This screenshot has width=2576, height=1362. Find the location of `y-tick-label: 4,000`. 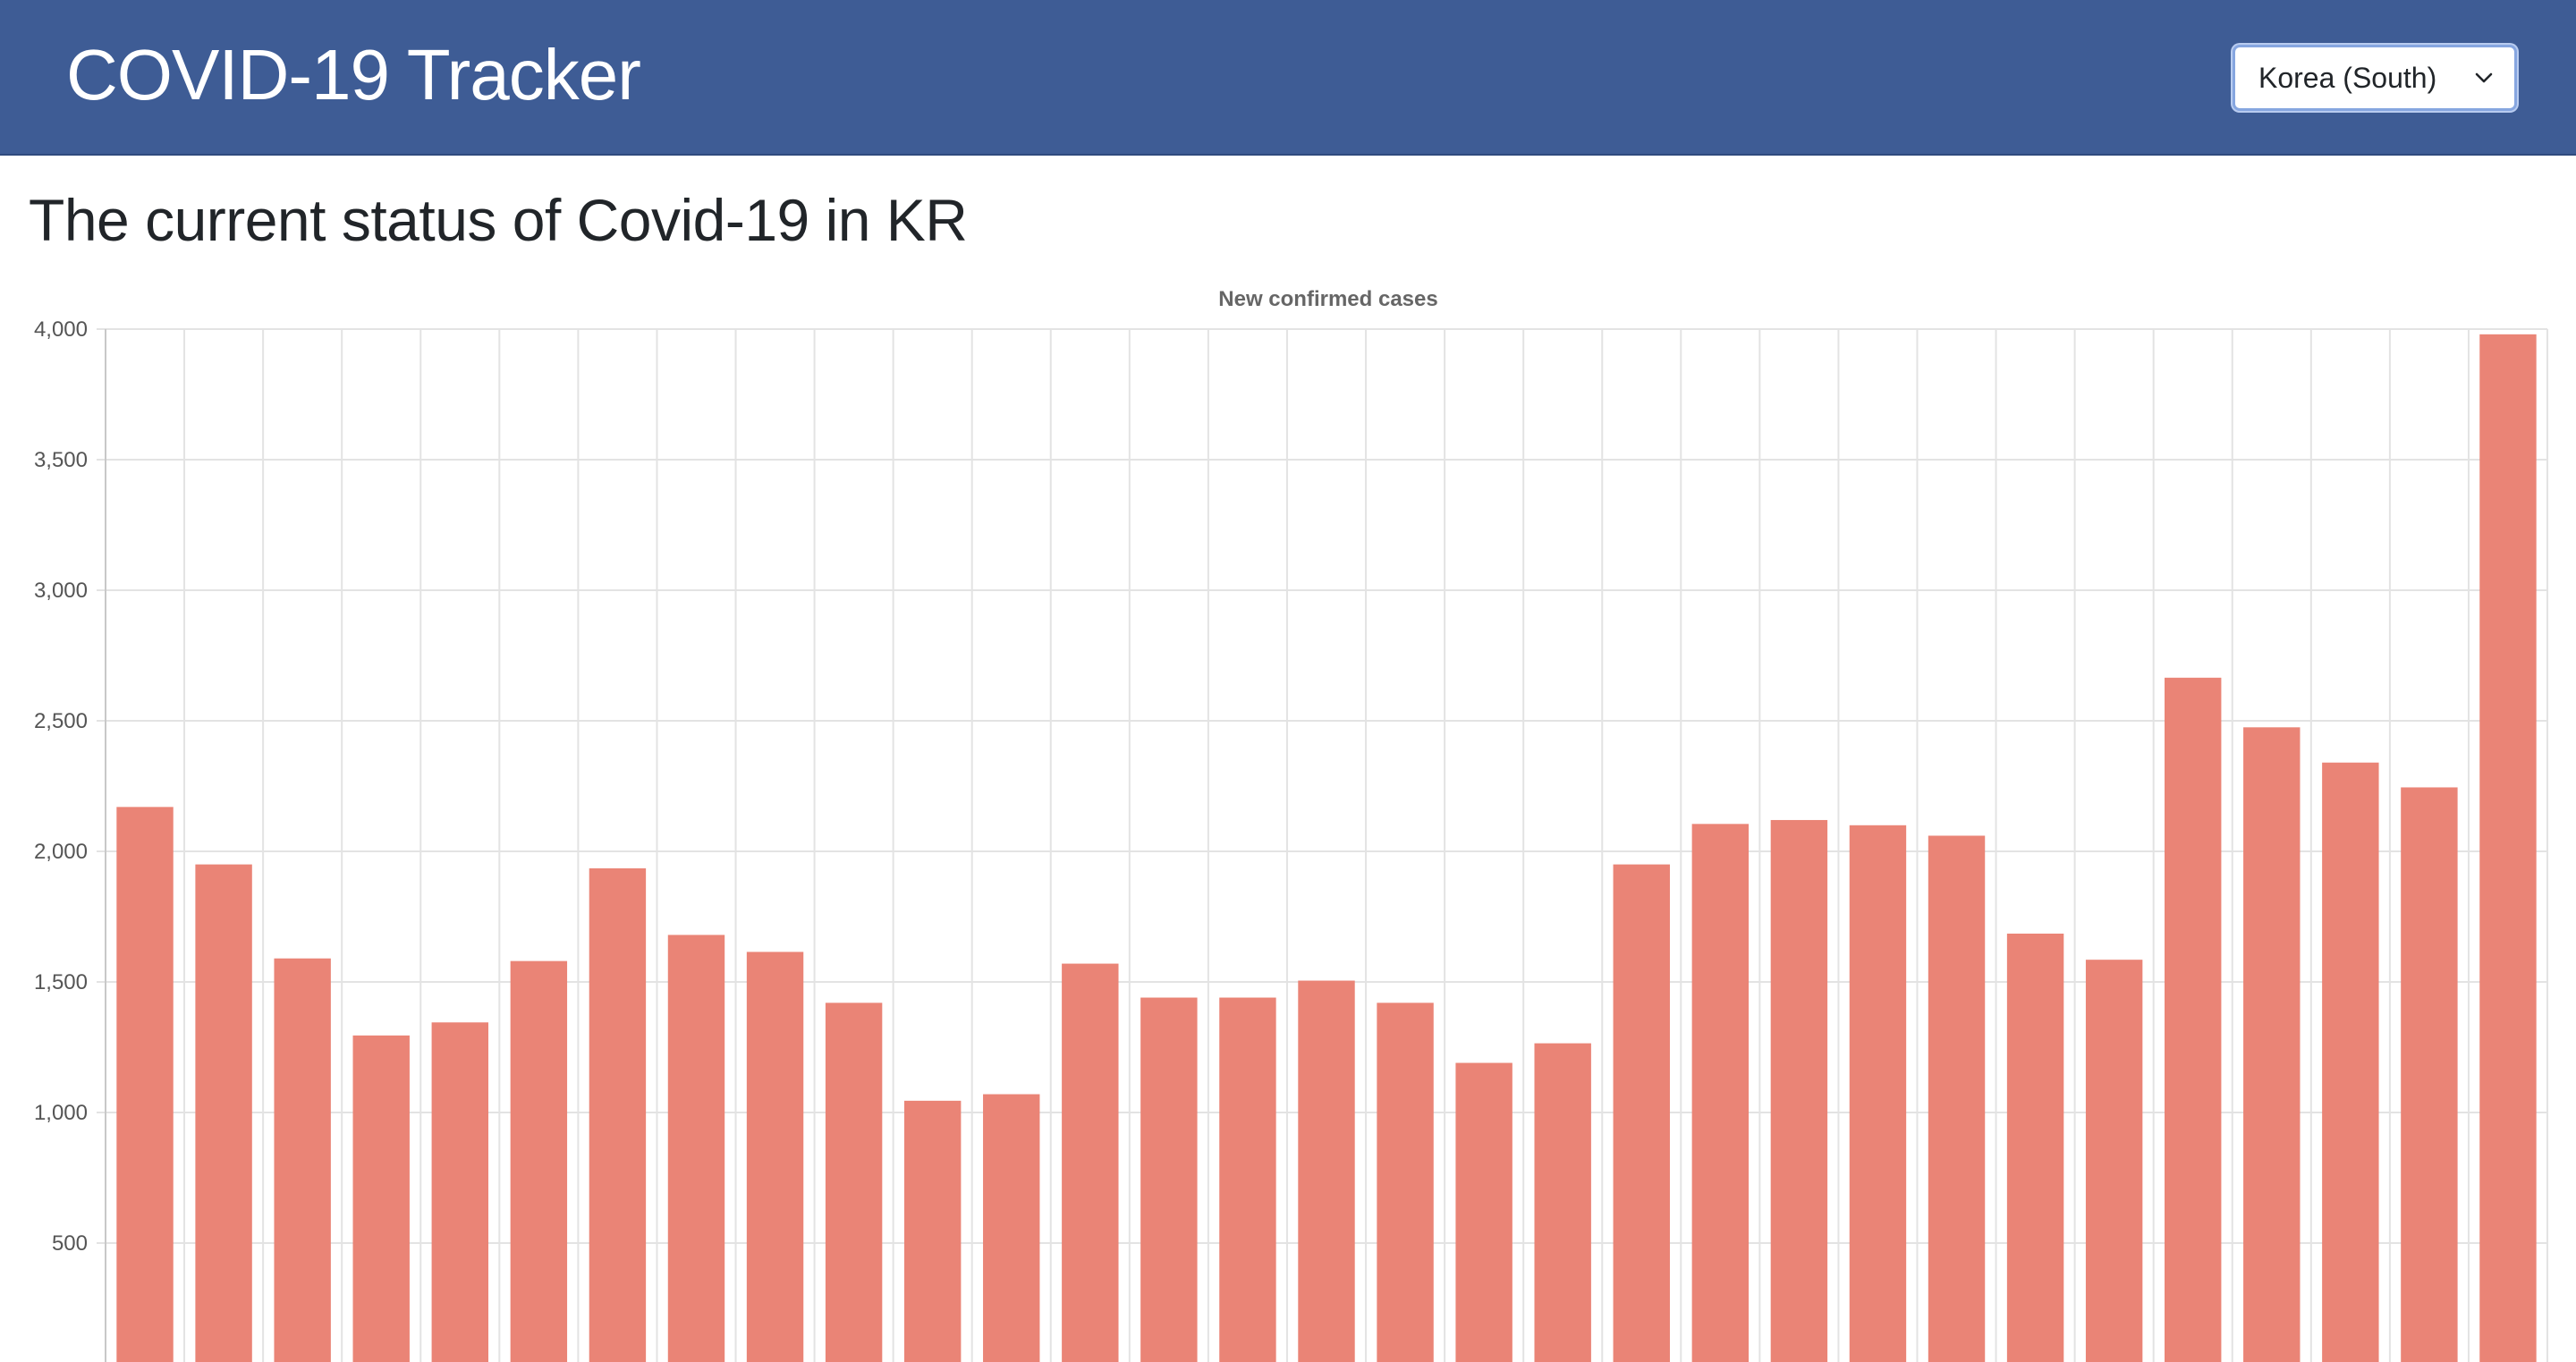

y-tick-label: 4,000 is located at coordinates (61, 329).